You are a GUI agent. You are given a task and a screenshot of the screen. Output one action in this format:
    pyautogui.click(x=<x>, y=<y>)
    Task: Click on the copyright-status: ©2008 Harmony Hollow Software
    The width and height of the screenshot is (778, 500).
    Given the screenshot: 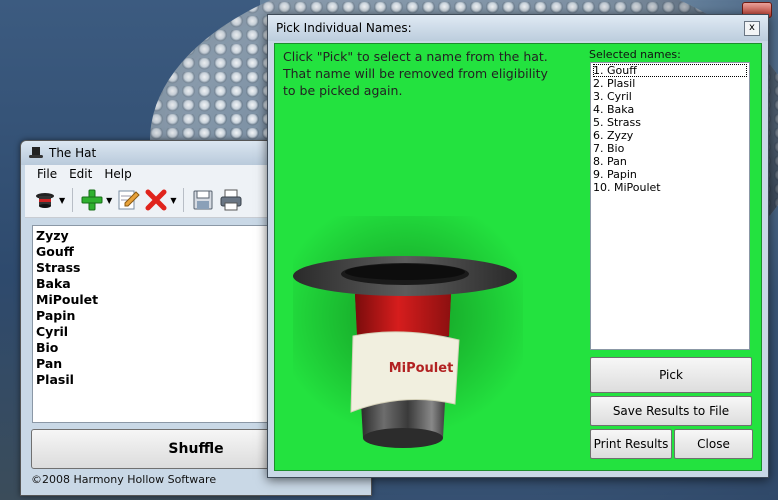 What is the action you would take?
    pyautogui.click(x=124, y=479)
    